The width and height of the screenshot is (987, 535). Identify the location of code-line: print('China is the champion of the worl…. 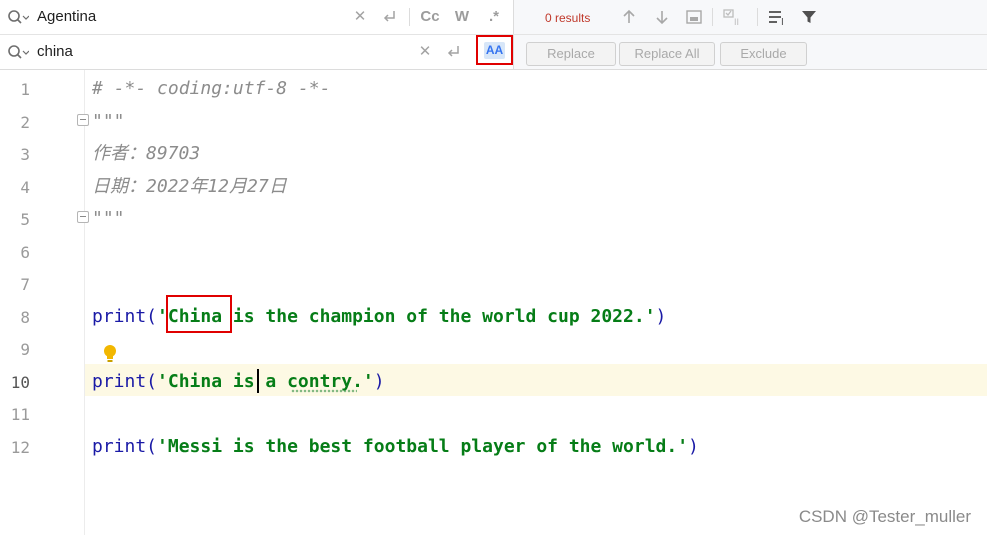
(379, 317).